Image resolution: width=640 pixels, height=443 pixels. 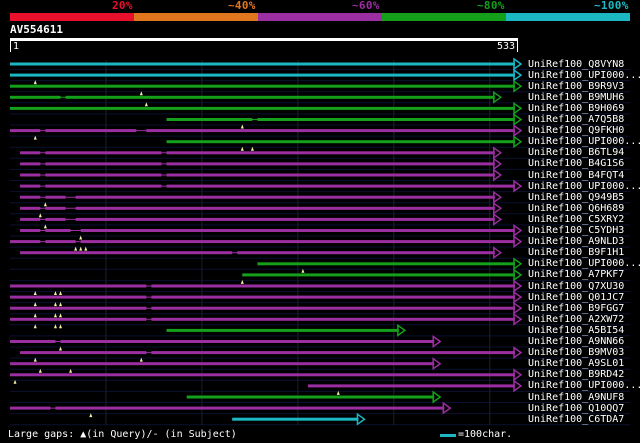 What do you see at coordinates (576, 319) in the screenshot?
I see `hit-label: UniRef100_A2XW72` at bounding box center [576, 319].